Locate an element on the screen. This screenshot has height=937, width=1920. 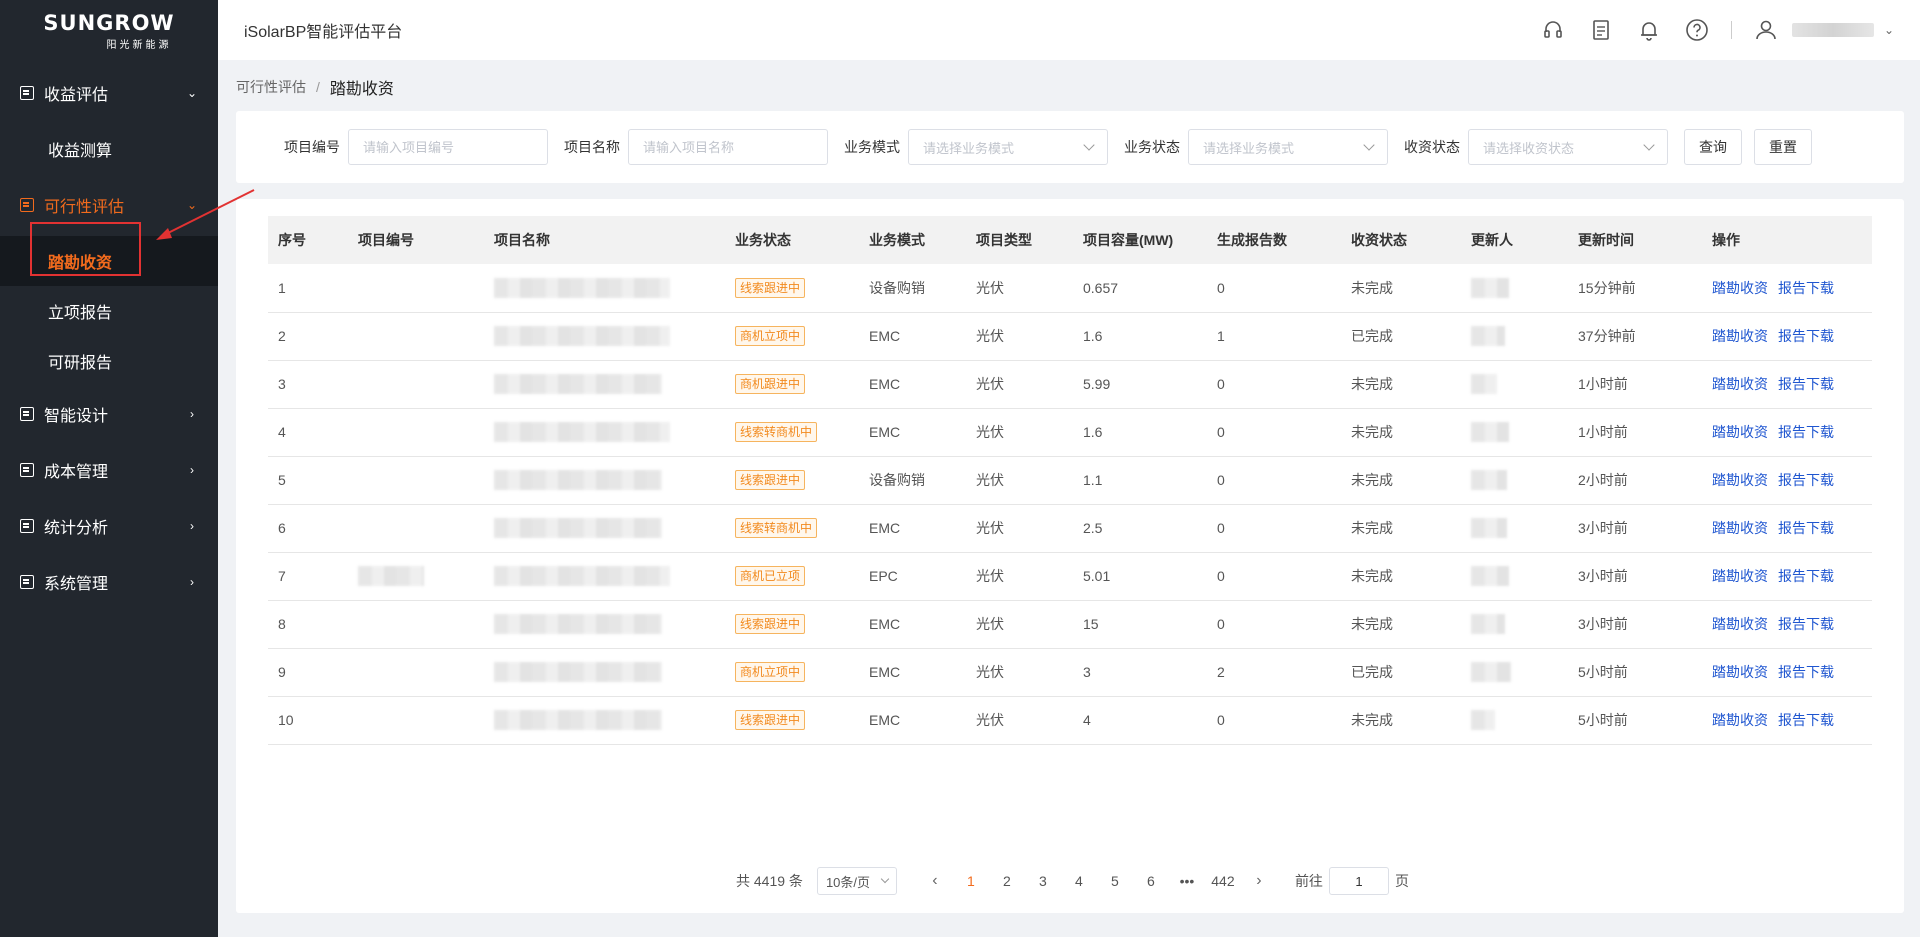
query-button: 查询 is located at coordinates (1713, 147).